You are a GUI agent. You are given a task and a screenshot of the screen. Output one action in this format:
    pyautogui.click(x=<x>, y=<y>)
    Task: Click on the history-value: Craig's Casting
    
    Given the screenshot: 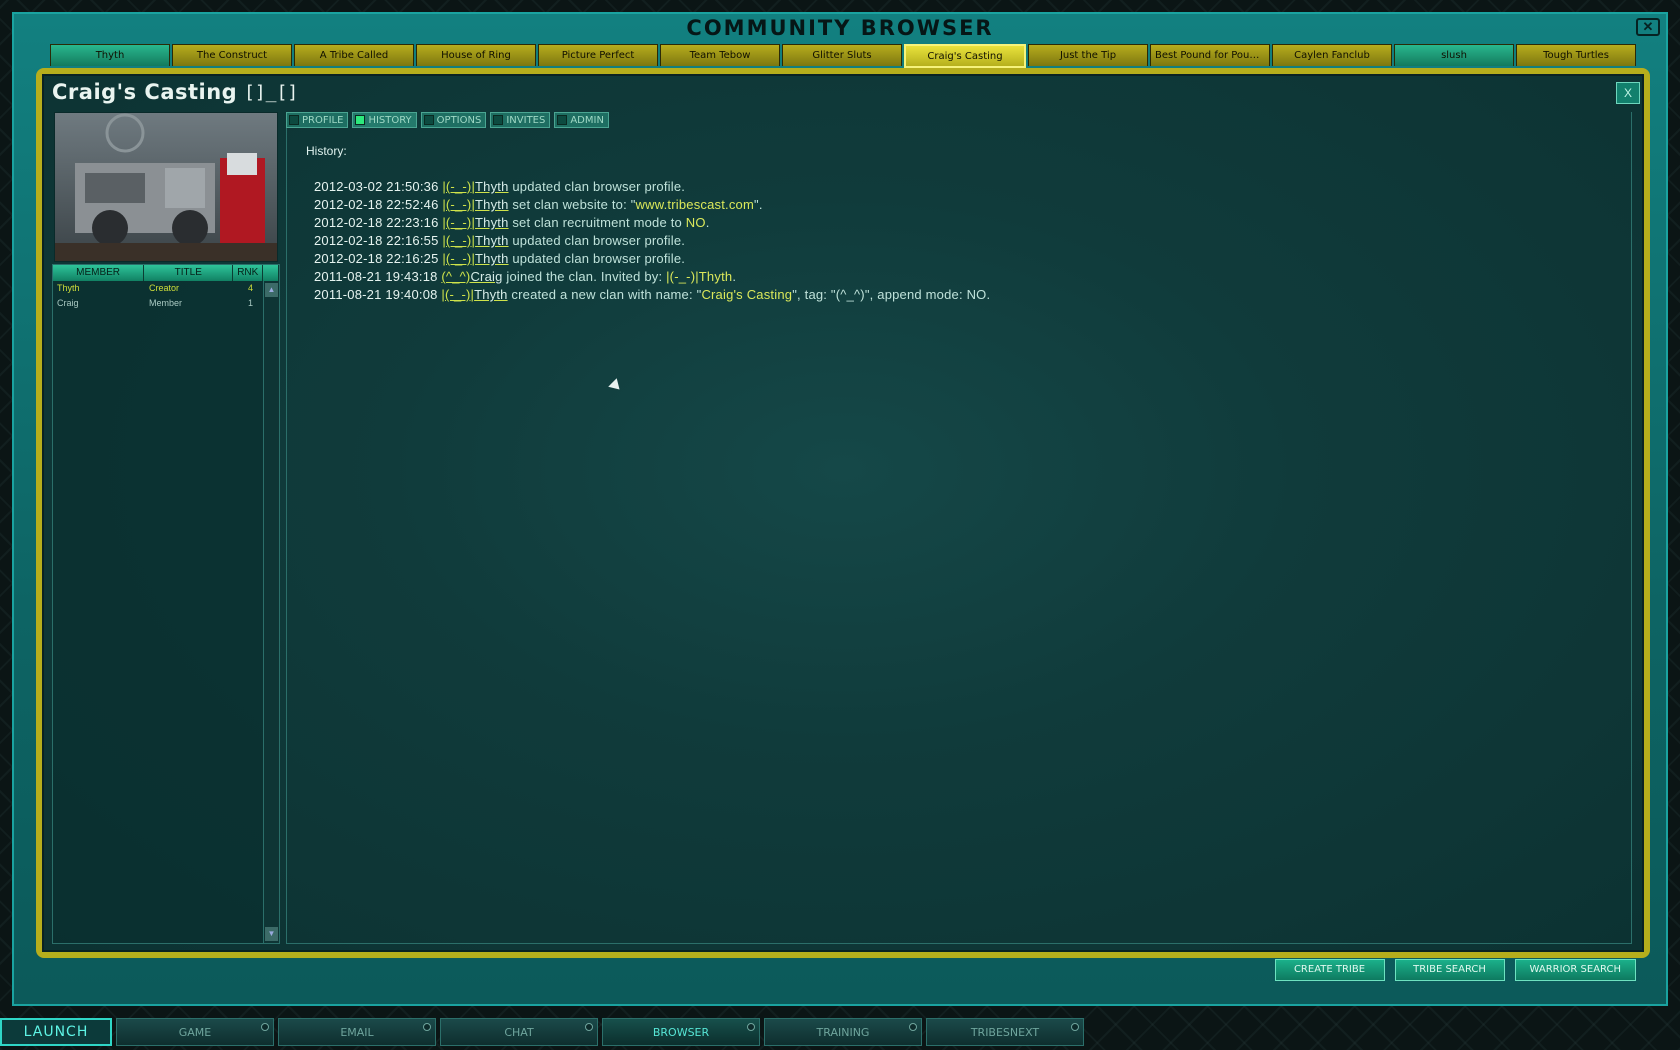 What is the action you would take?
    pyautogui.click(x=747, y=294)
    